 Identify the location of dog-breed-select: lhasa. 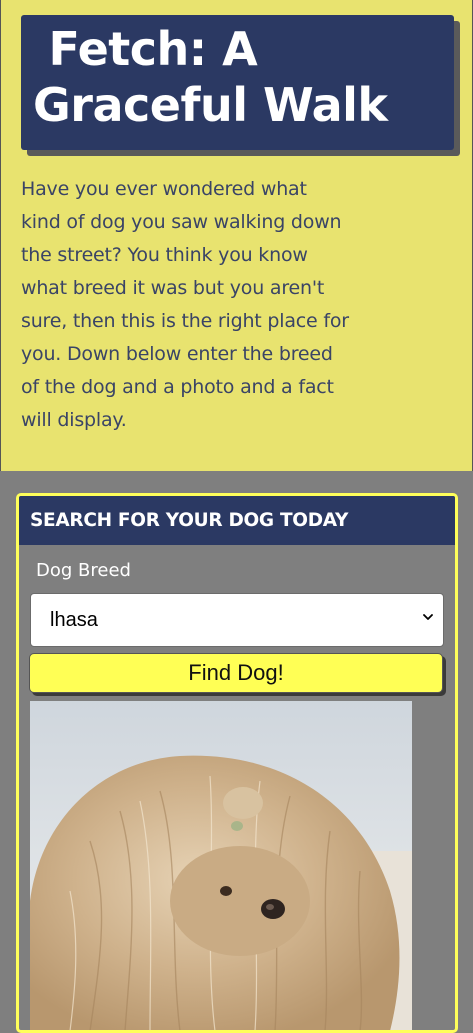
(237, 620).